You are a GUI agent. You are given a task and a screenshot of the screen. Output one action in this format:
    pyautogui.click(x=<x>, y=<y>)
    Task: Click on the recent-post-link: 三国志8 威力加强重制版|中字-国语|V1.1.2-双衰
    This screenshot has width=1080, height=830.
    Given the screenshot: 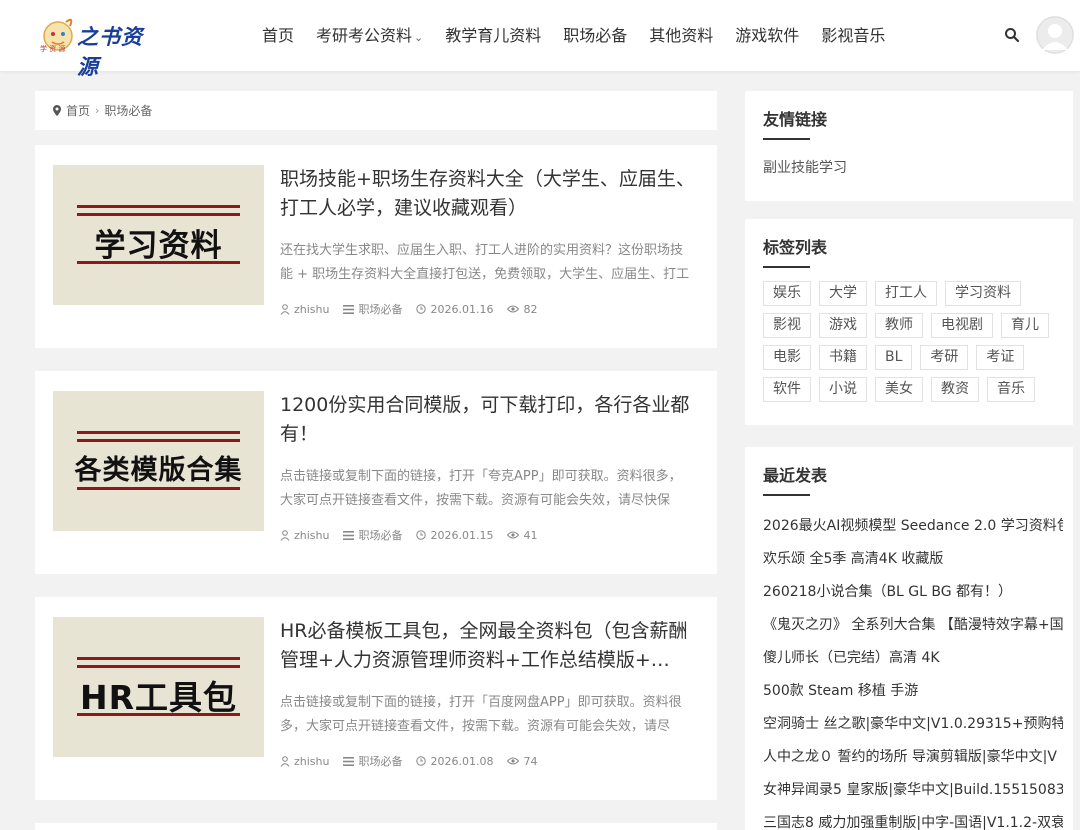 What is the action you would take?
    pyautogui.click(x=913, y=820)
    